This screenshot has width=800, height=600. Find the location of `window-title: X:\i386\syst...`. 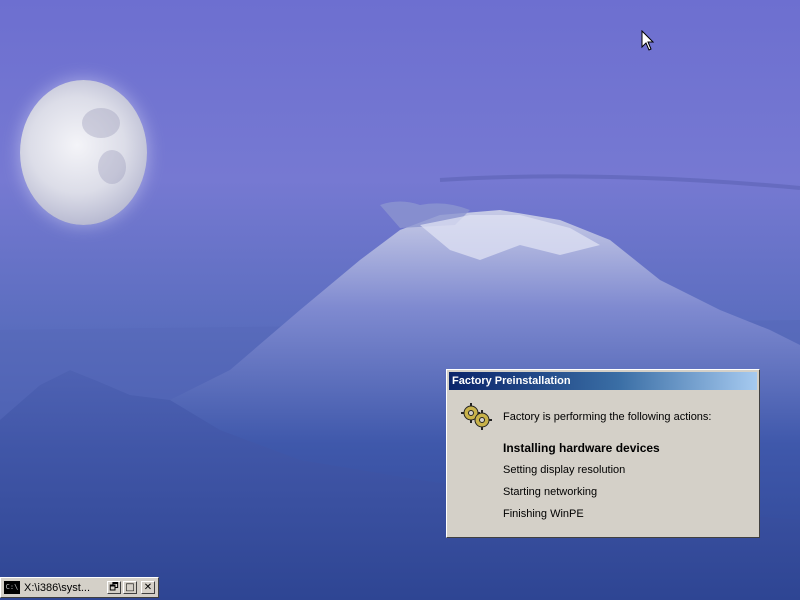

window-title: X:\i386\syst... is located at coordinates (63, 588).